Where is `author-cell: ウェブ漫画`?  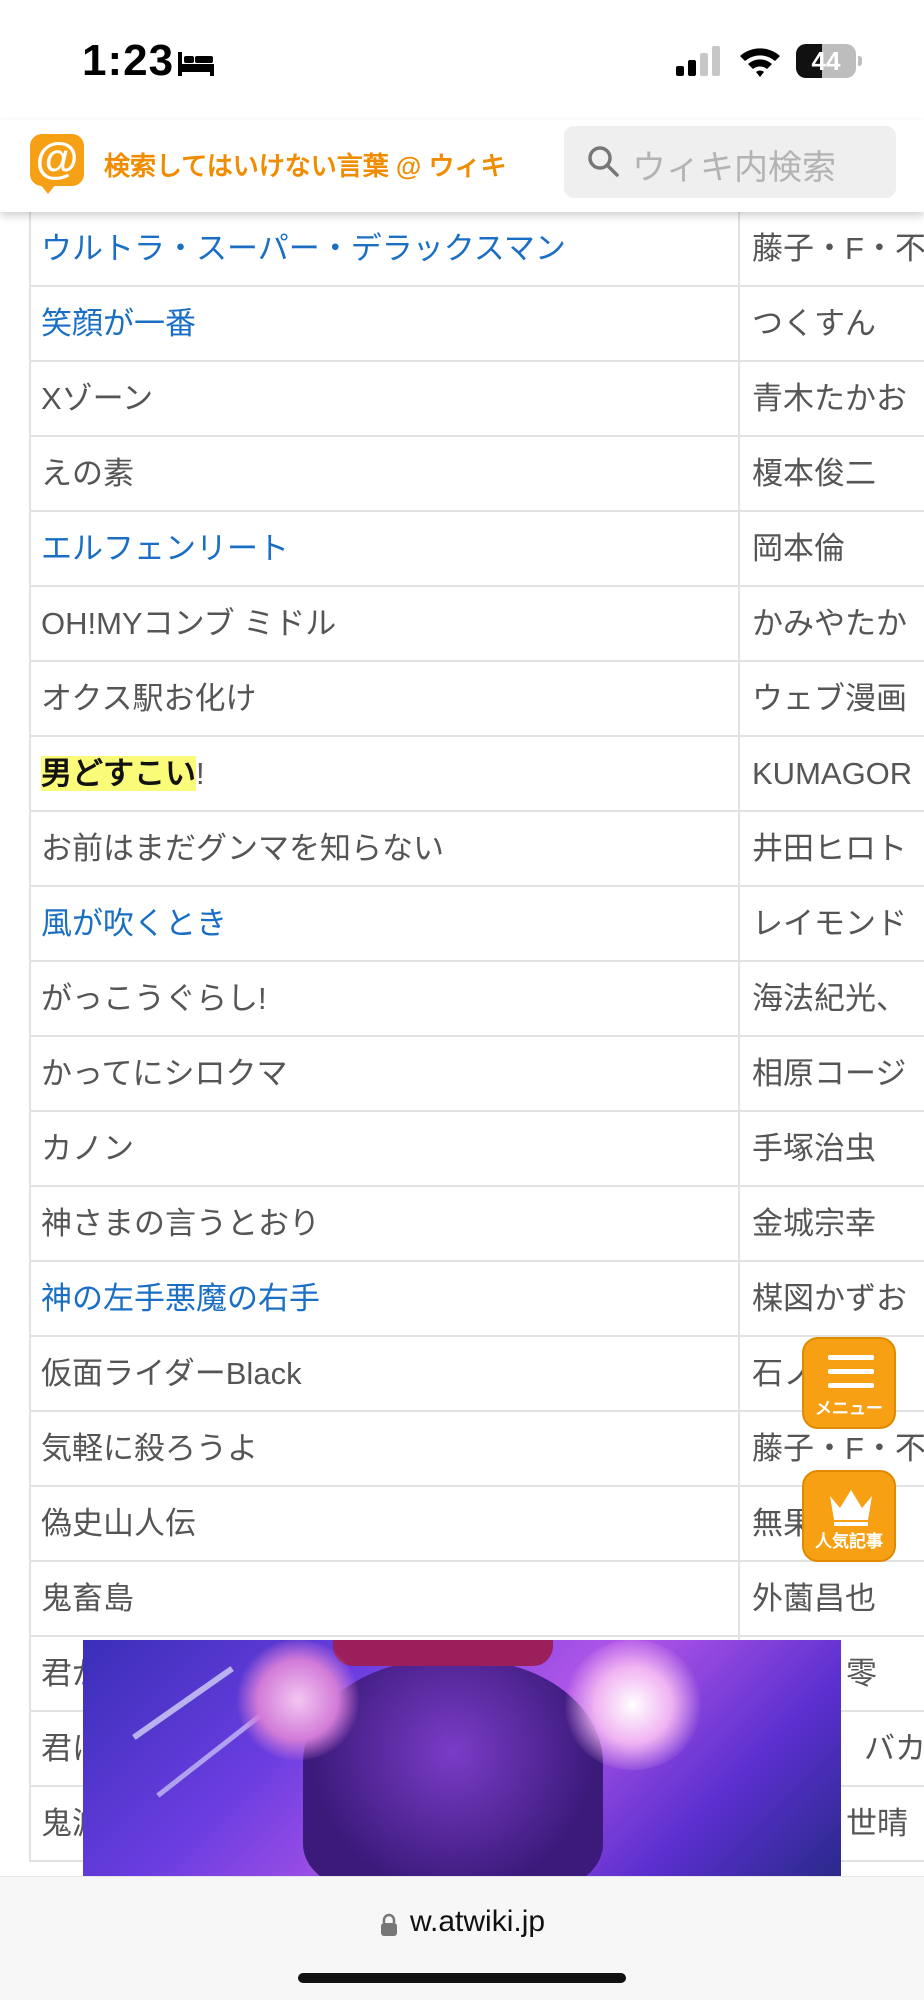 author-cell: ウェブ漫画 is located at coordinates (831, 698).